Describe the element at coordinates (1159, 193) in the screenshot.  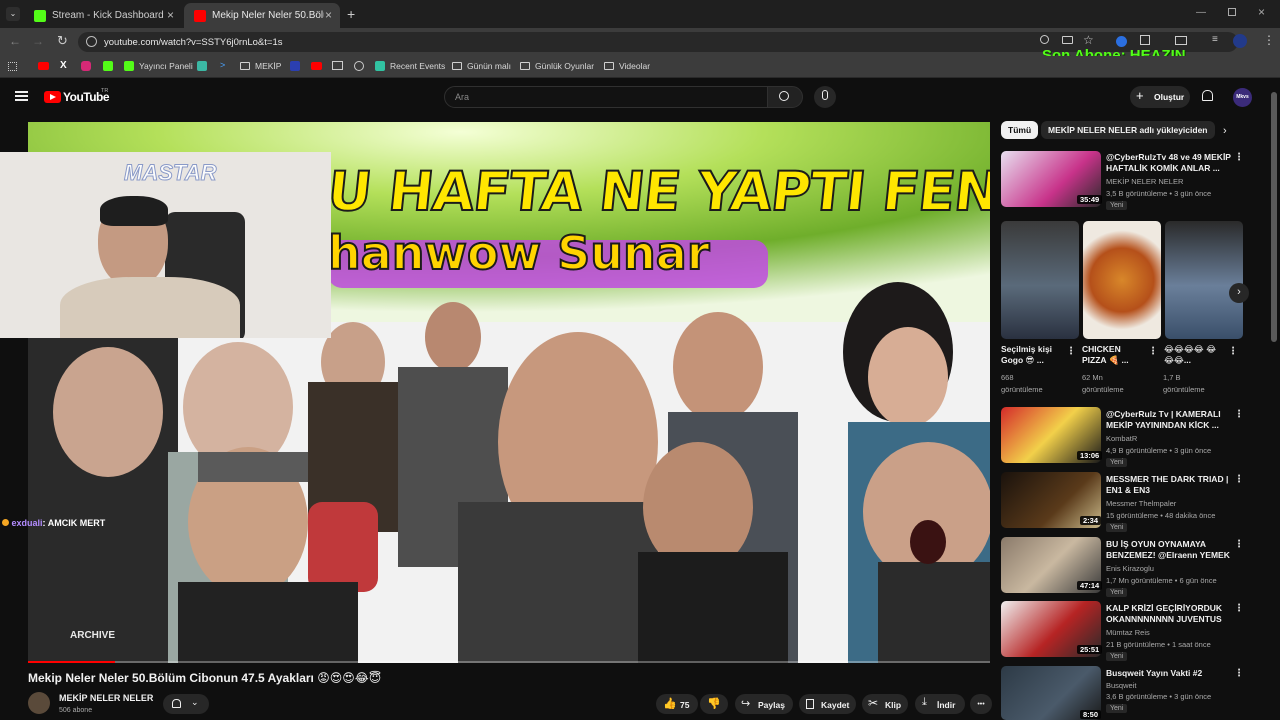
I see `rec-meta: 3,5 B görüntüleme • 3 gün önce` at that location.